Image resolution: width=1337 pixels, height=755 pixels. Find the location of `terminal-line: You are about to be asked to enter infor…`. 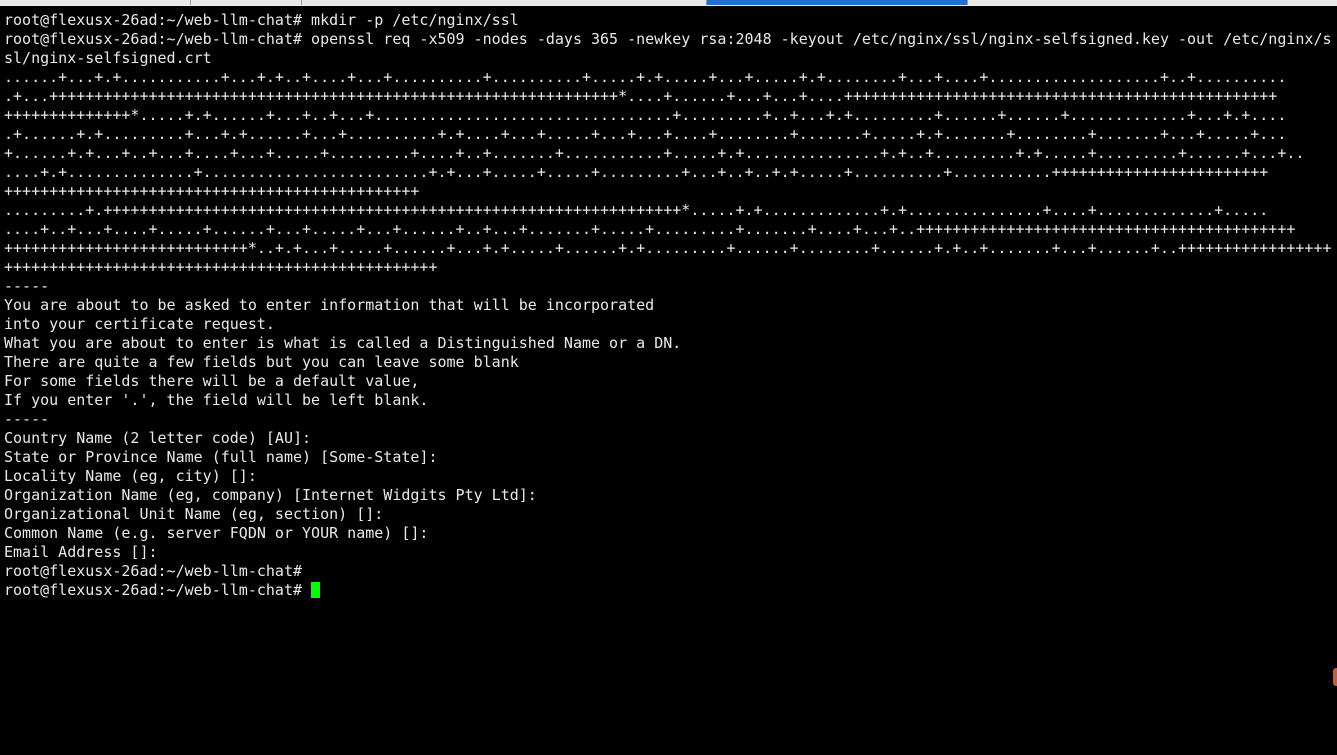

terminal-line: You are about to be asked to enter infor… is located at coordinates (329, 305).